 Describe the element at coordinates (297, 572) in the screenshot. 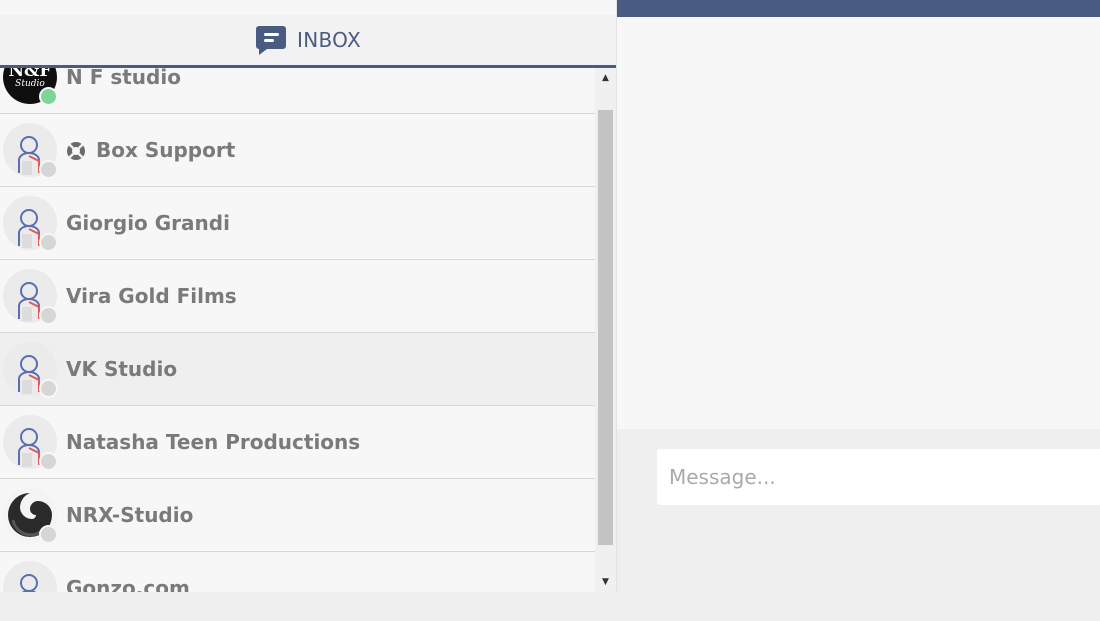

I see `conversation-item: Gonzo.com` at that location.